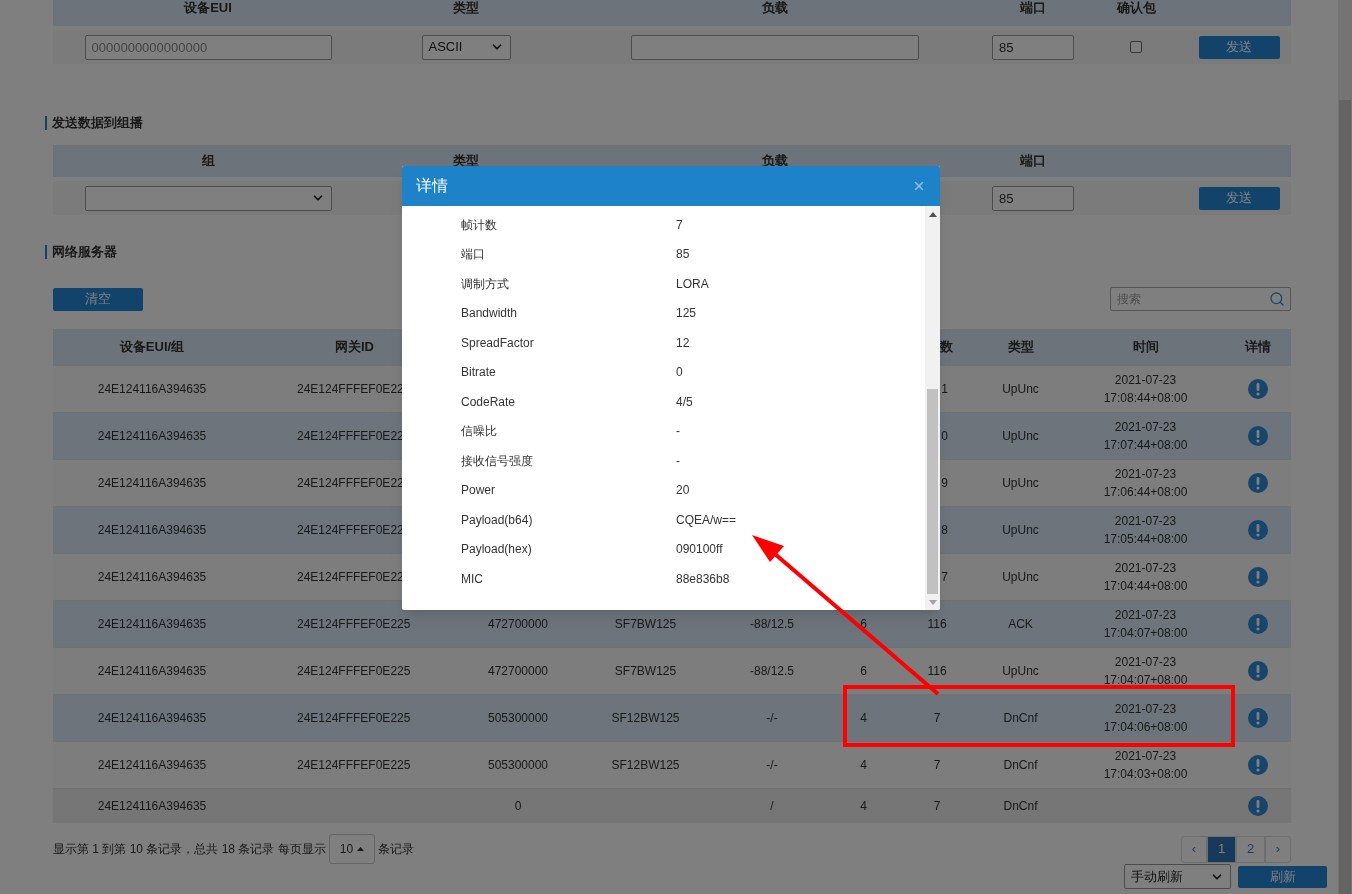 This screenshot has width=1352, height=894. I want to click on close-icon, so click(919, 186).